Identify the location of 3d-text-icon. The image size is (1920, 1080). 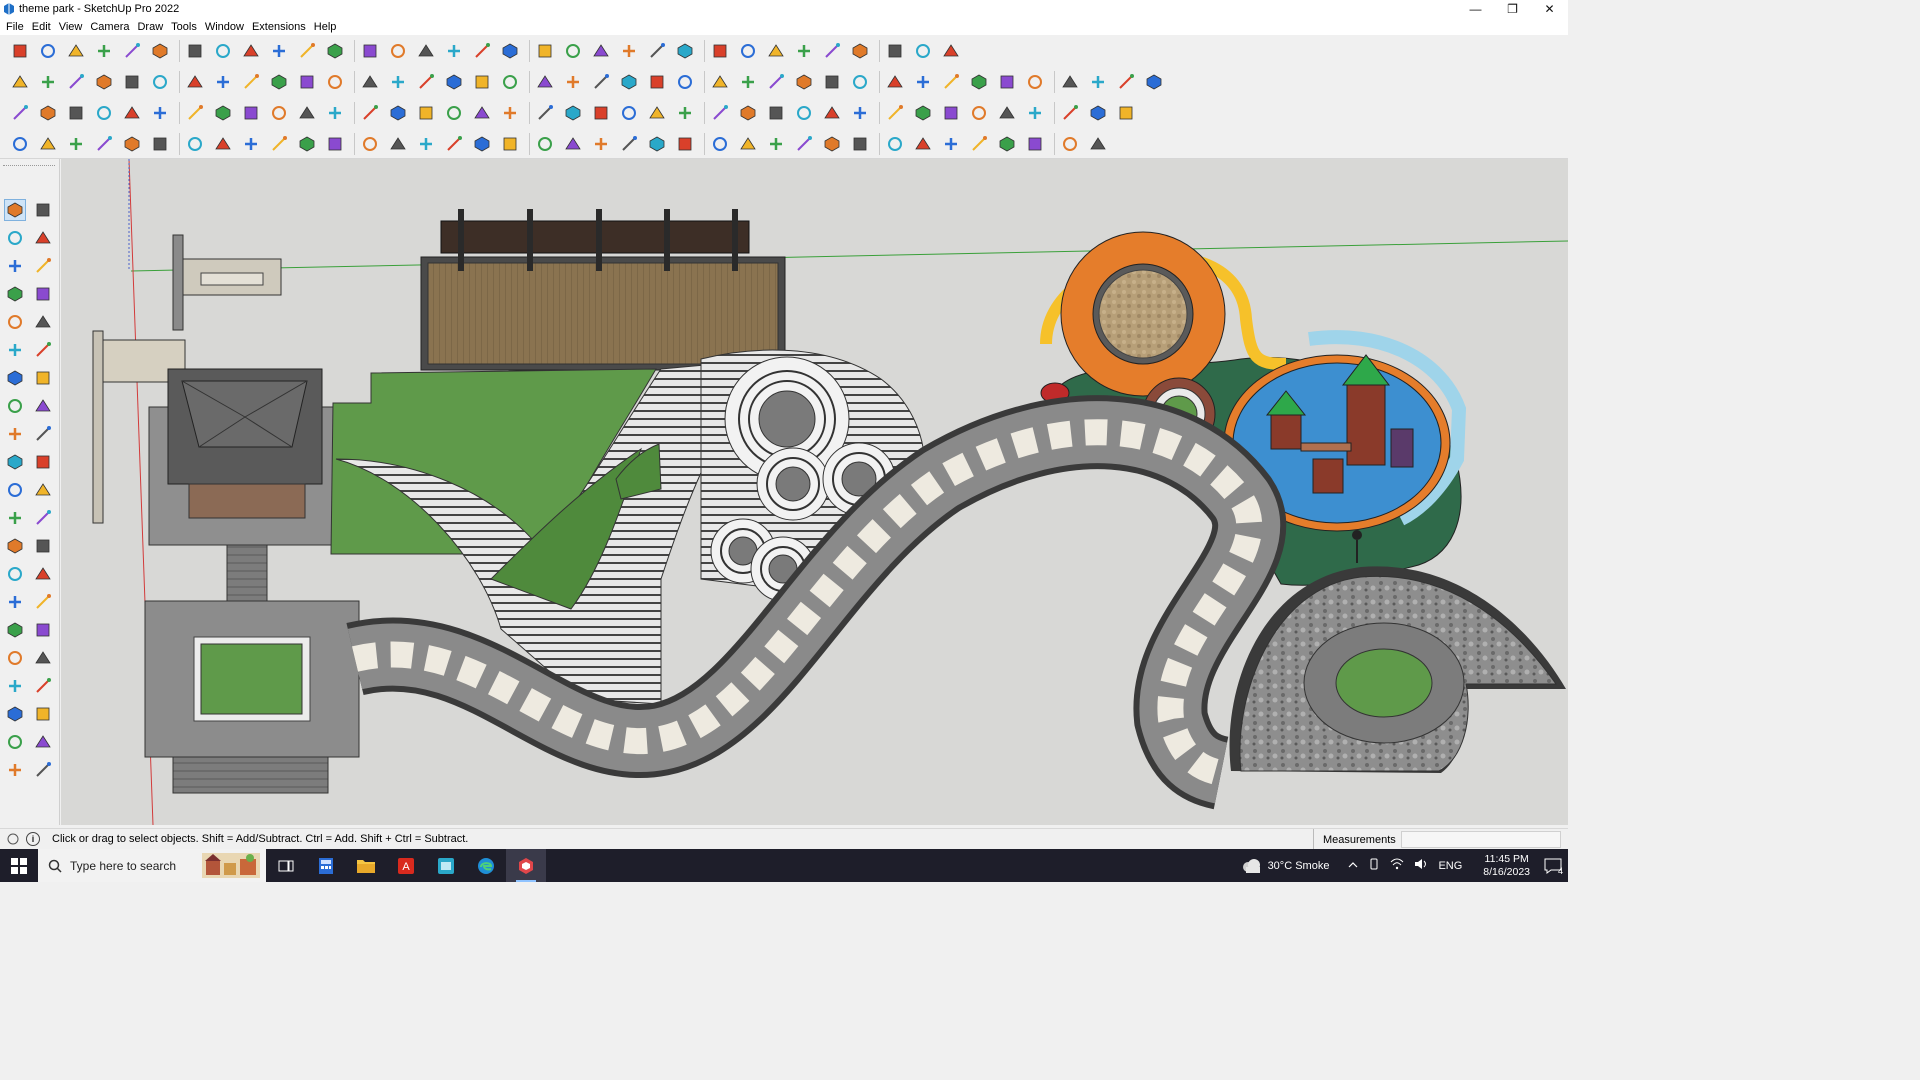
(43, 574).